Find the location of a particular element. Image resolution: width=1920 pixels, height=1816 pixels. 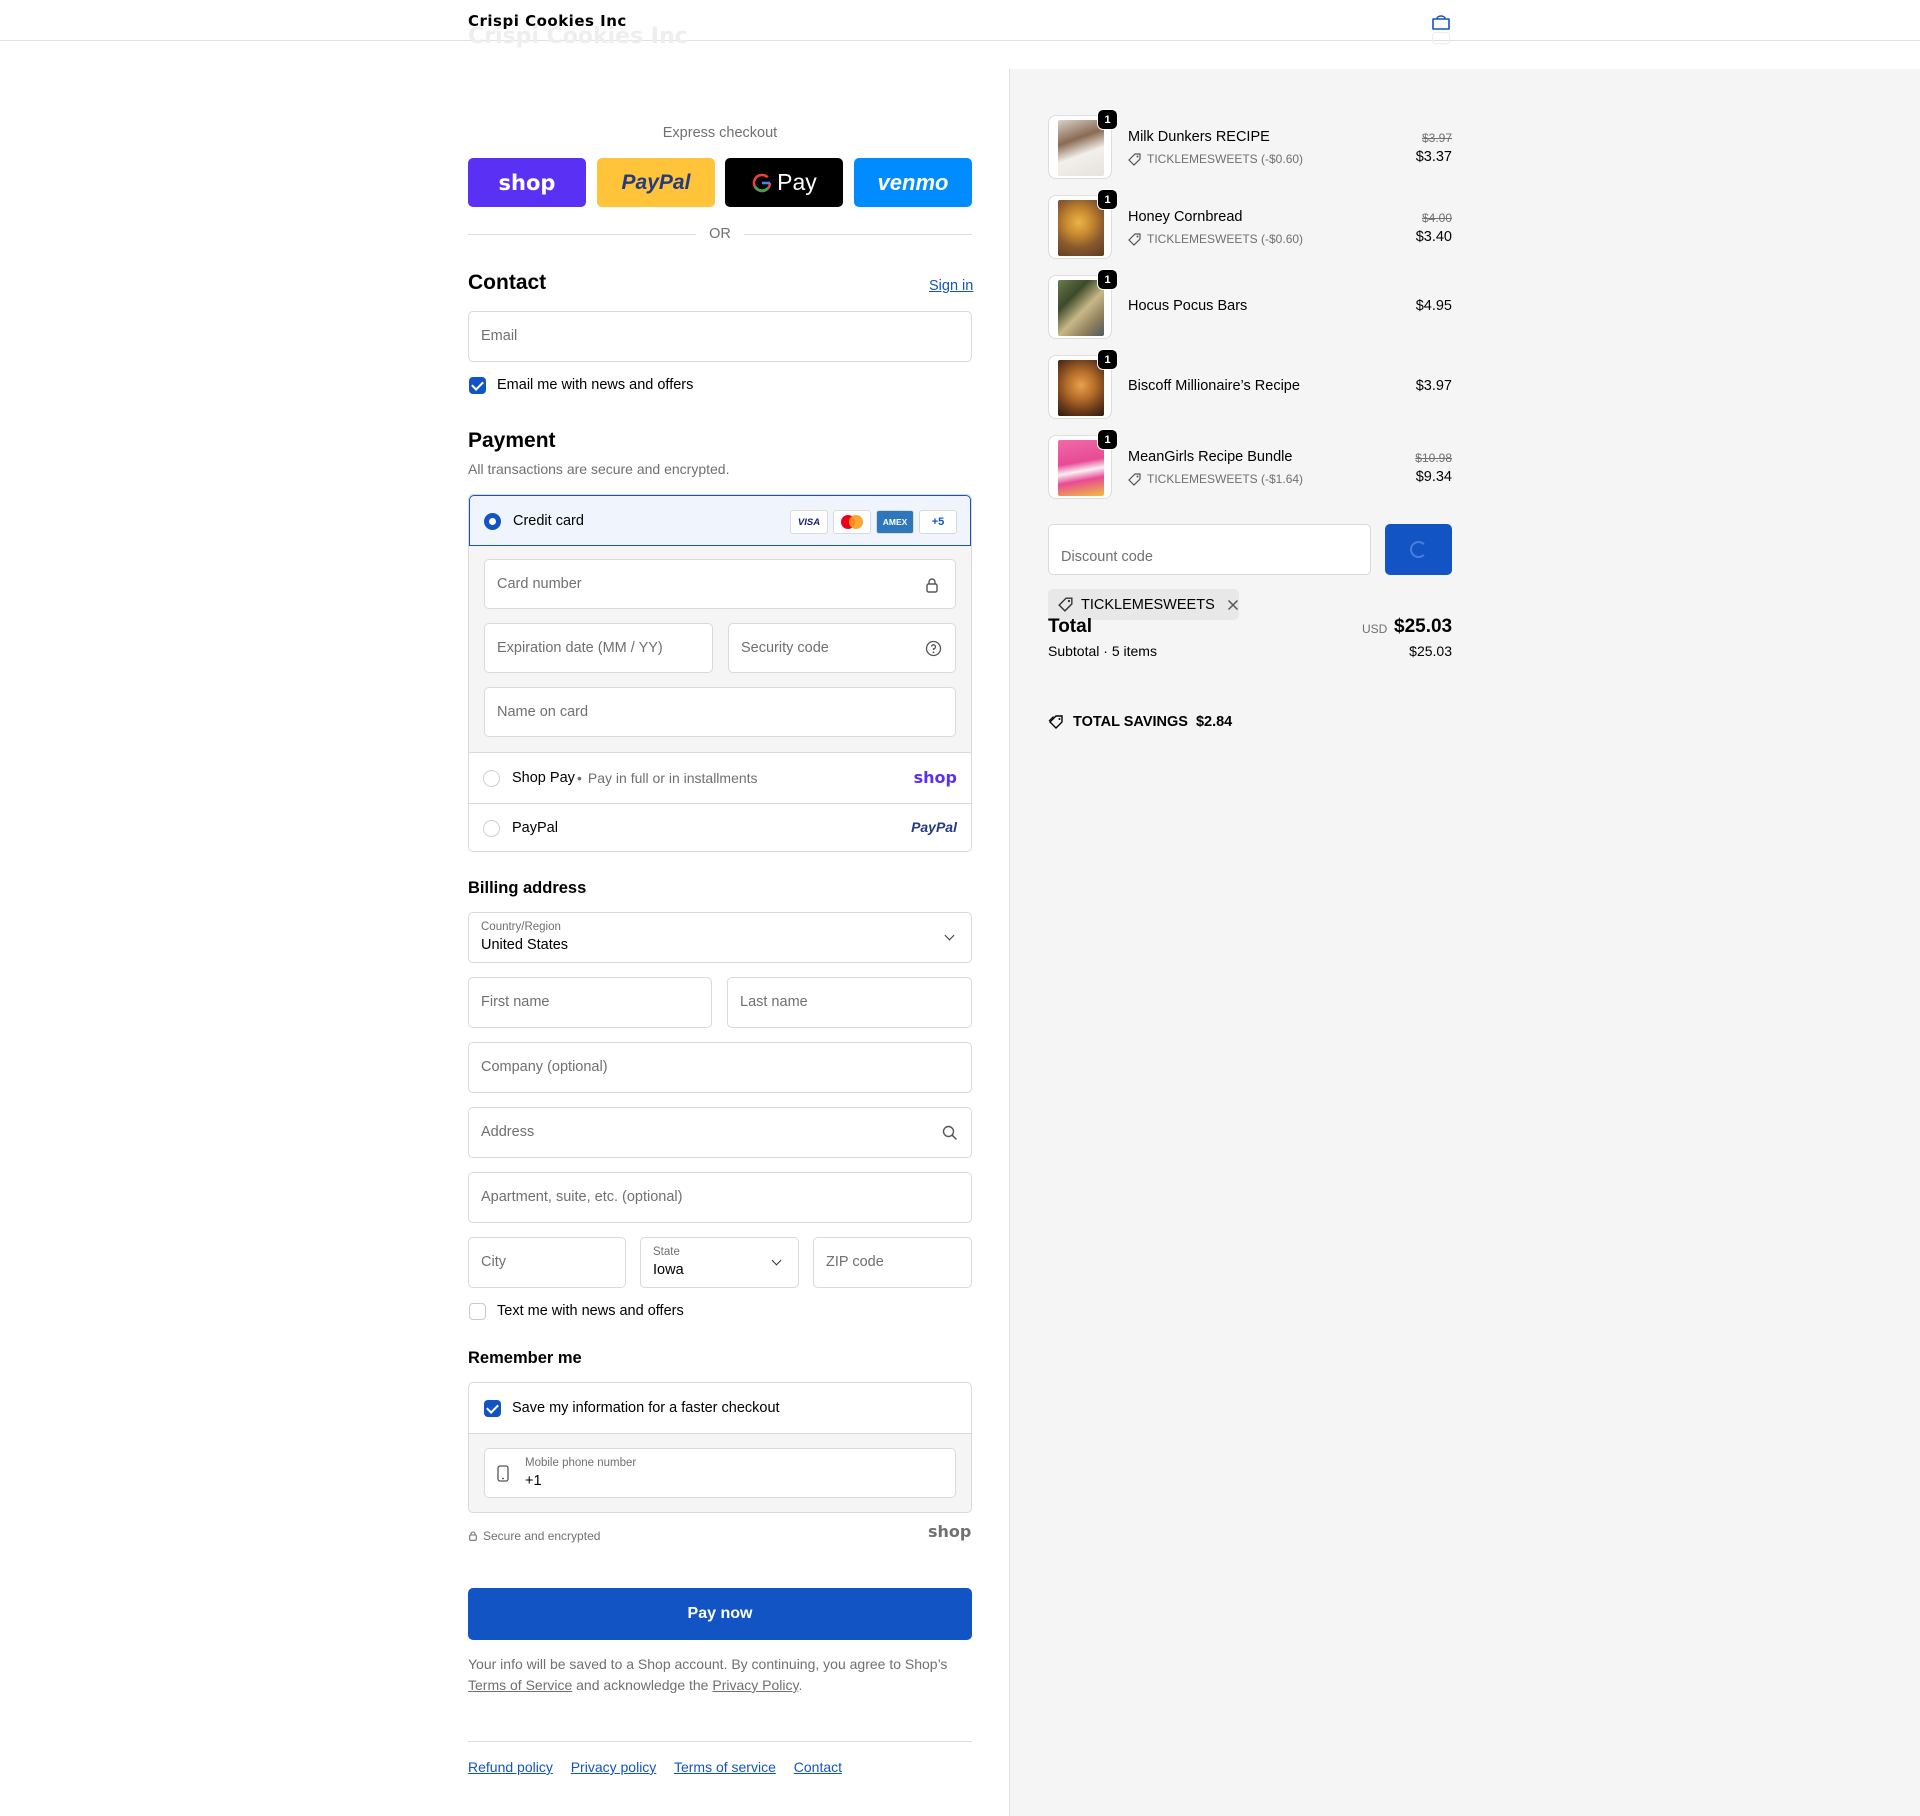

venmo-express-button: venmo is located at coordinates (913, 182).